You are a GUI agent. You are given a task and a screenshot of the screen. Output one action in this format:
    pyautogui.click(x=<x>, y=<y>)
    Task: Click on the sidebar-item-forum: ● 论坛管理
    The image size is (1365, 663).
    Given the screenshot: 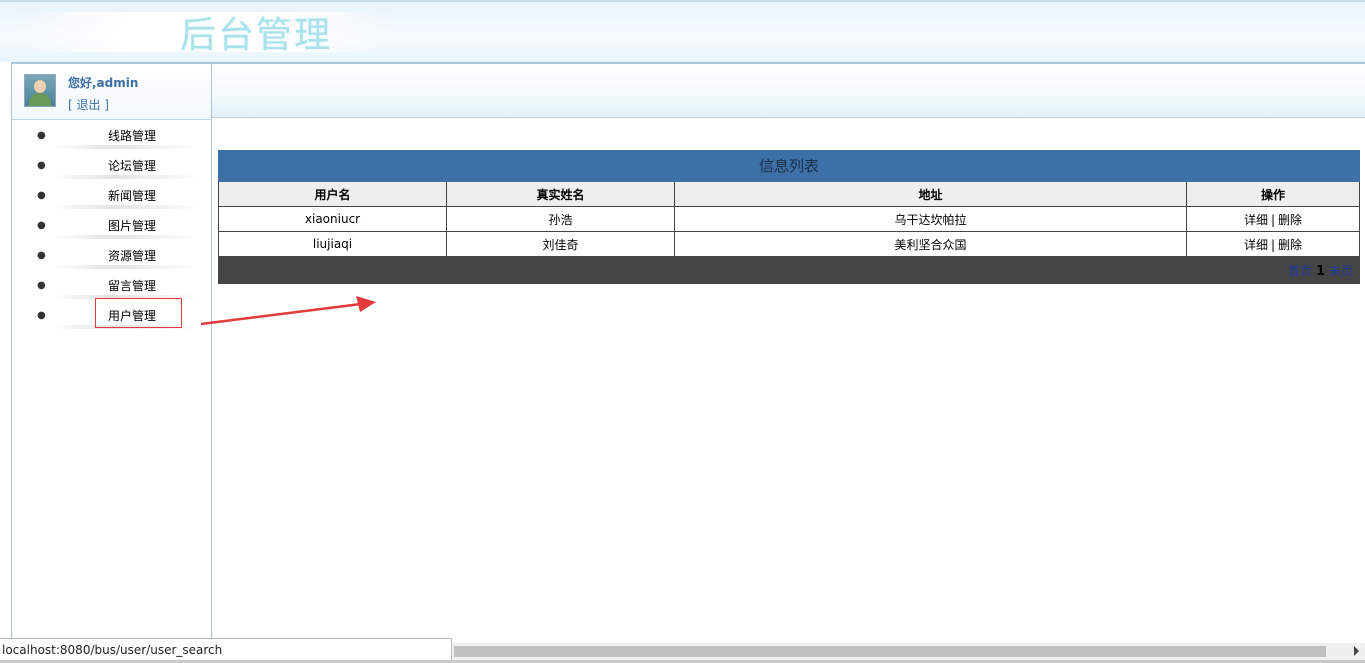 What is the action you would take?
    pyautogui.click(x=111, y=166)
    